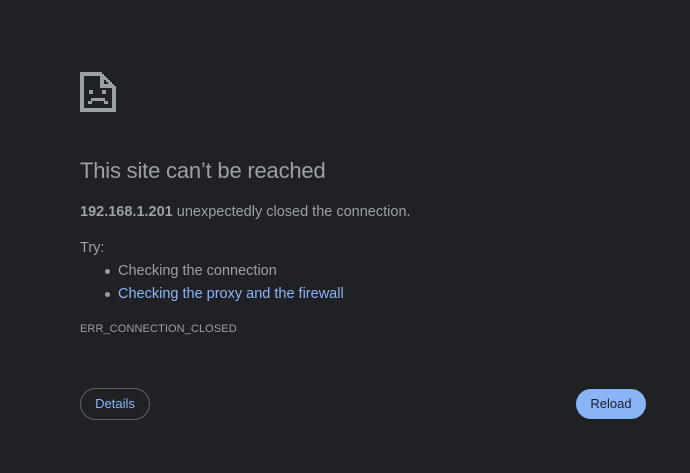 The image size is (690, 473). I want to click on reload-button: Reload, so click(611, 404).